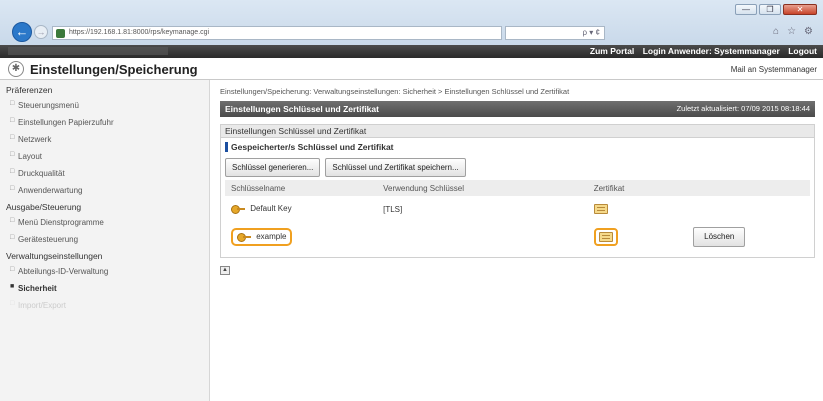  What do you see at coordinates (44, 207) in the screenshot?
I see `sidebar-heading-output: Ausgabe/Steuerung` at bounding box center [44, 207].